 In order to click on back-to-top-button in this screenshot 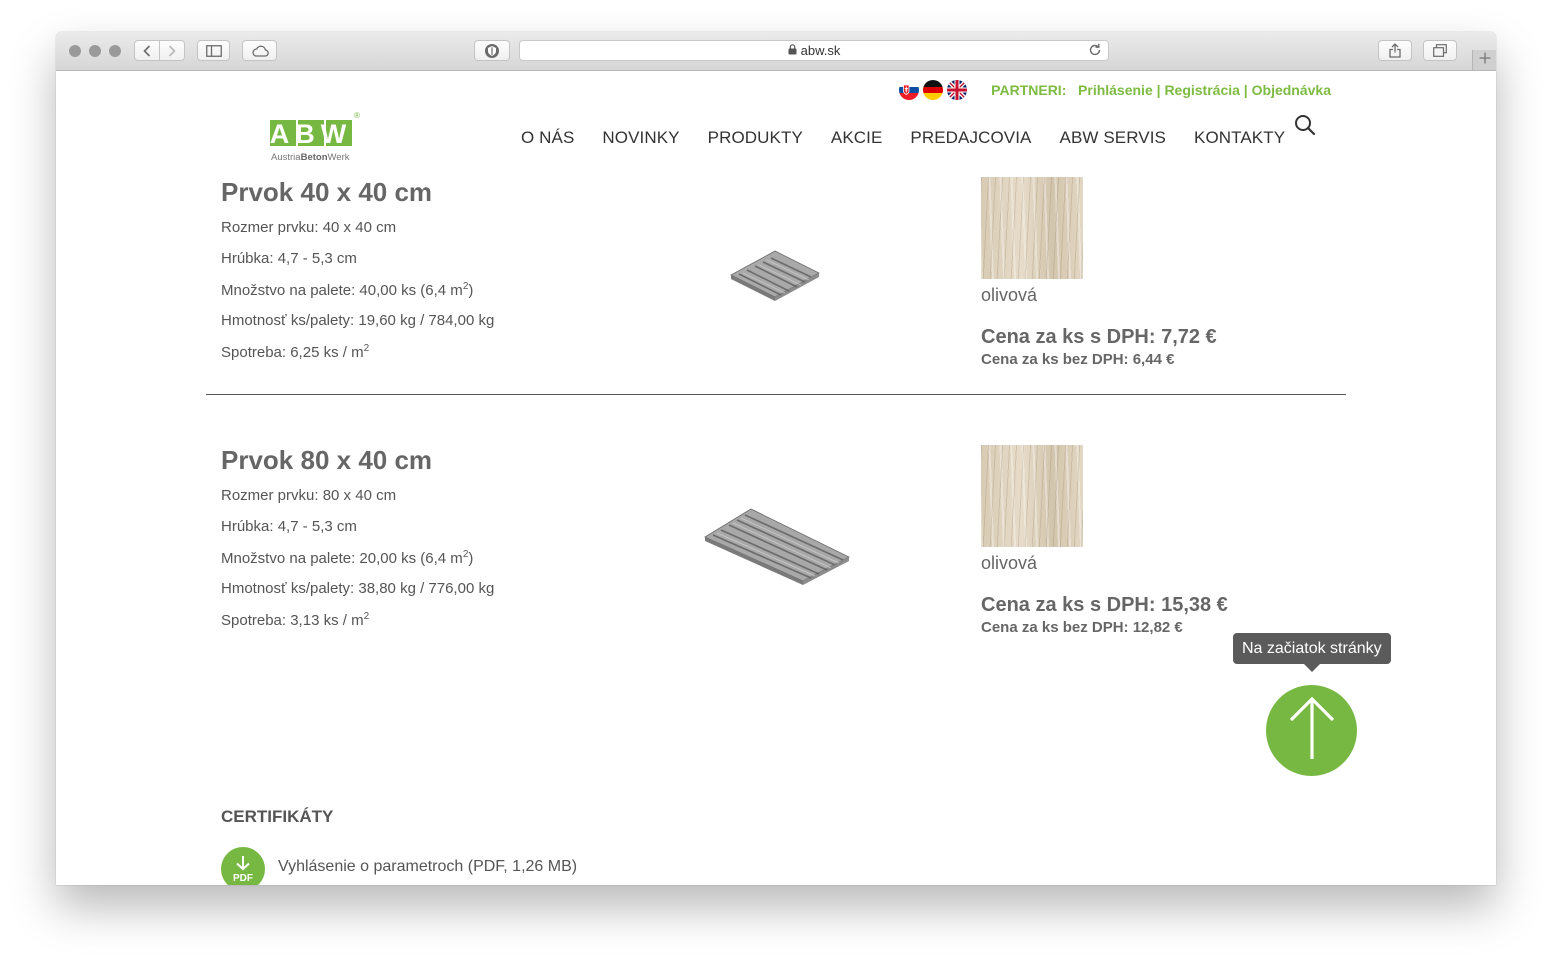, I will do `click(1311, 730)`.